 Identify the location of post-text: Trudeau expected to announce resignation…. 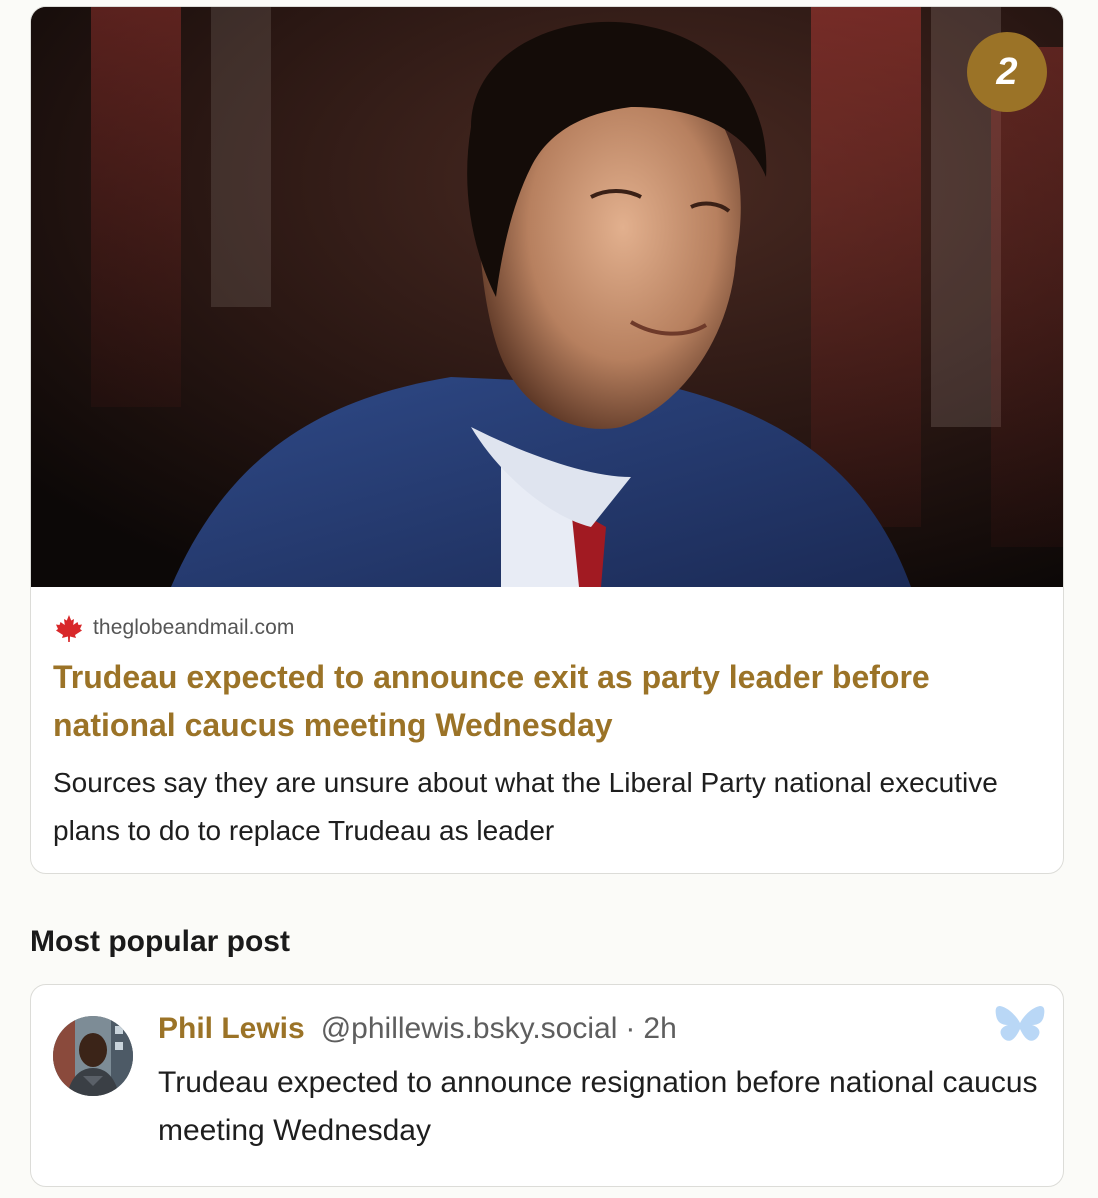
(598, 1107).